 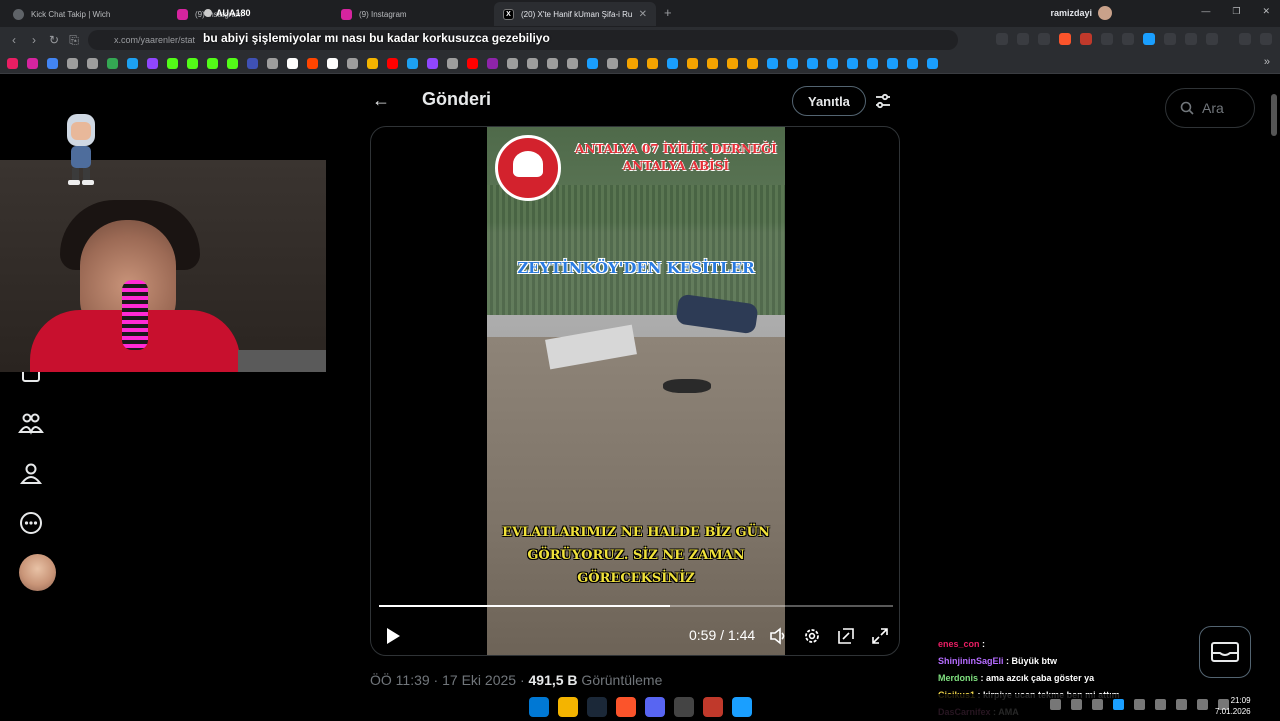 I want to click on play-icon, so click(x=393, y=636).